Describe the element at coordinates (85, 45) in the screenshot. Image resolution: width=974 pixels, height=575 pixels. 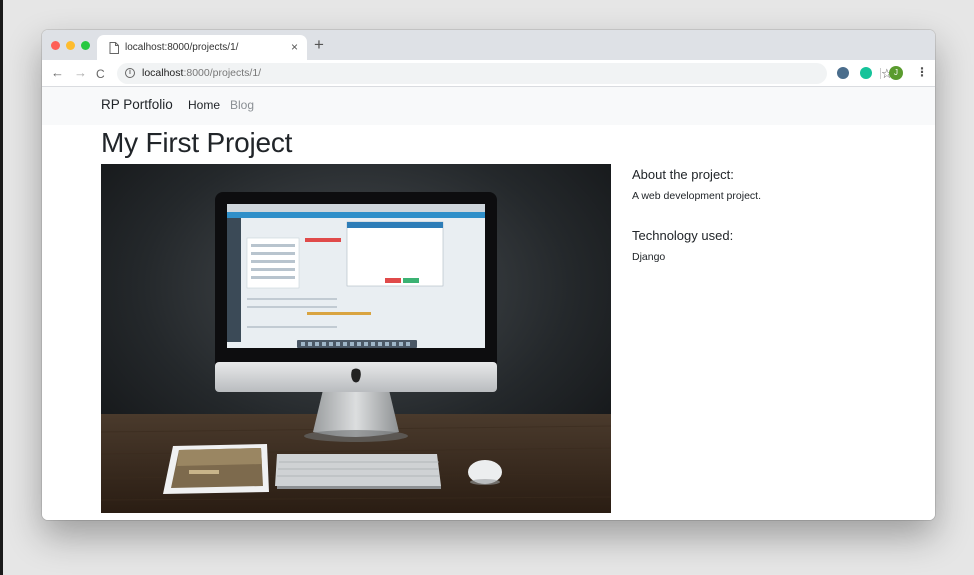
I see `zoom-window-button` at that location.